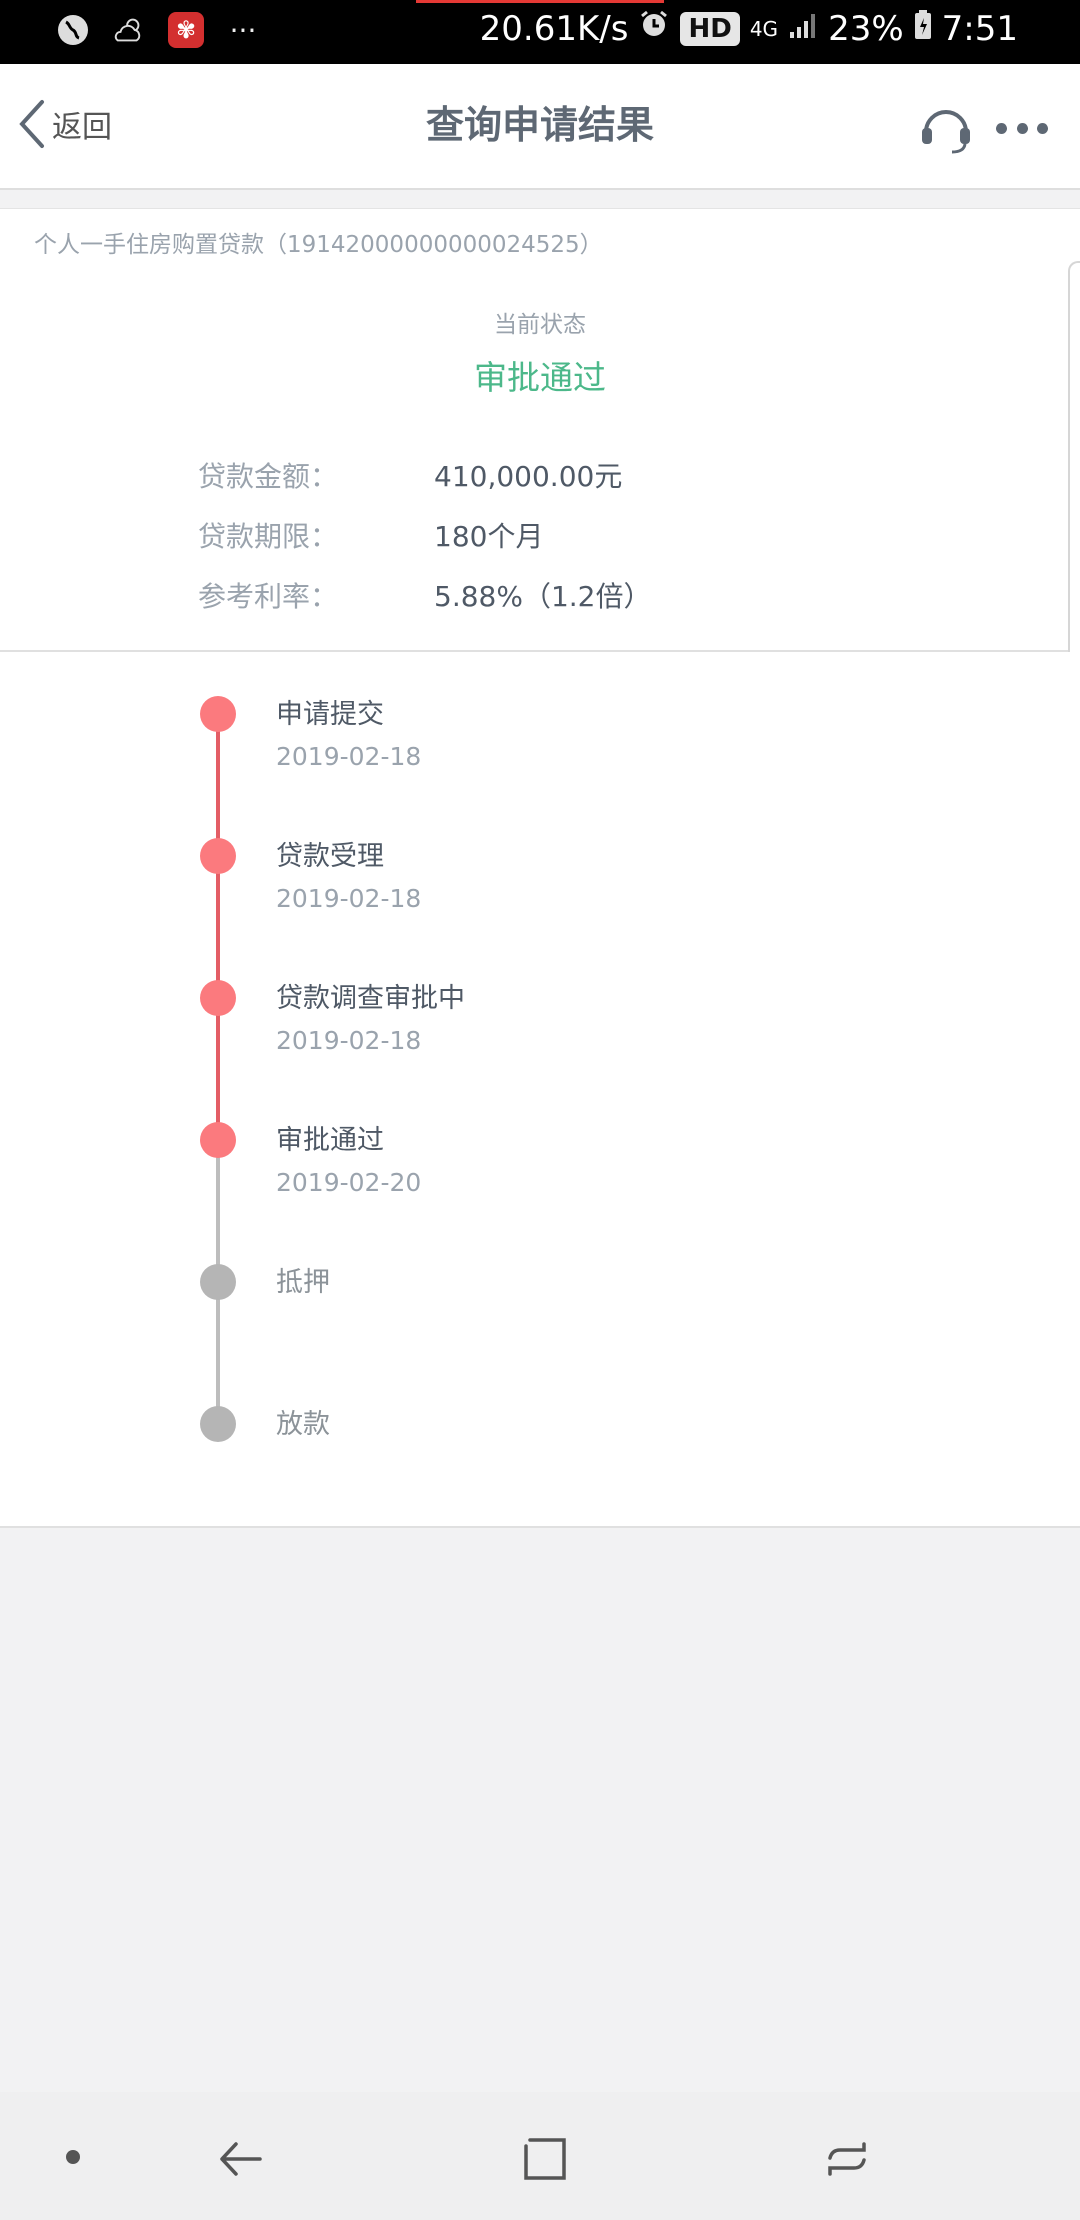 This screenshot has width=1080, height=2220. Describe the element at coordinates (241, 2159) in the screenshot. I see `back-arrow-icon` at that location.